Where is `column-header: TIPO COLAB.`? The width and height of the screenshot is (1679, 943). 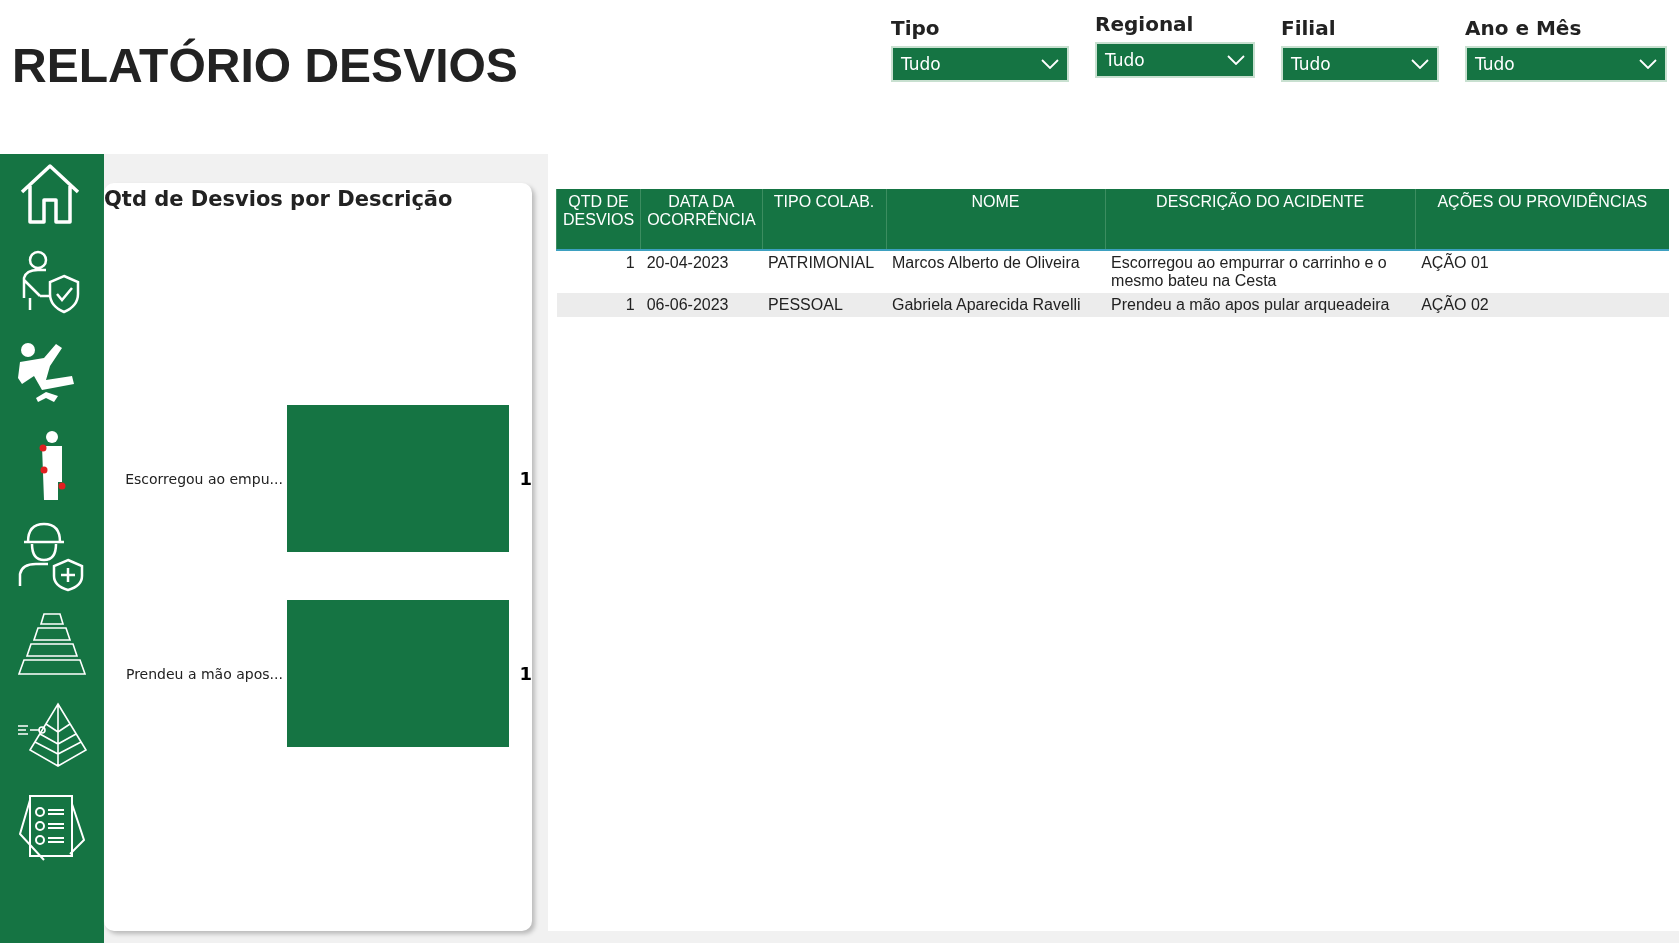 column-header: TIPO COLAB. is located at coordinates (824, 219).